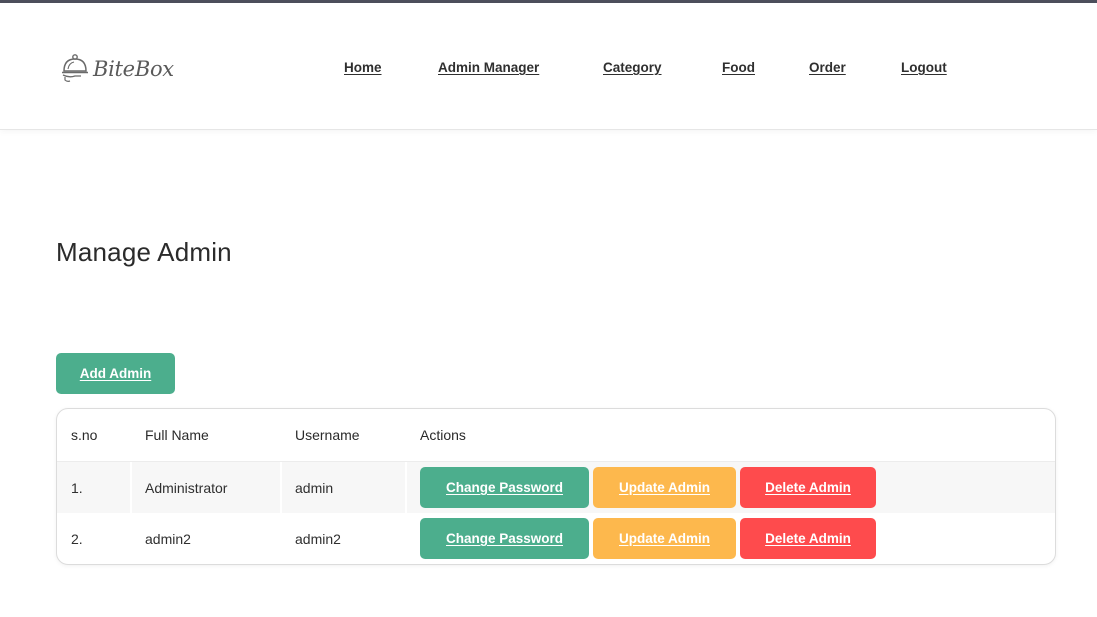 Image resolution: width=1097 pixels, height=617 pixels. What do you see at coordinates (77, 539) in the screenshot?
I see `cell-sno: 2.` at bounding box center [77, 539].